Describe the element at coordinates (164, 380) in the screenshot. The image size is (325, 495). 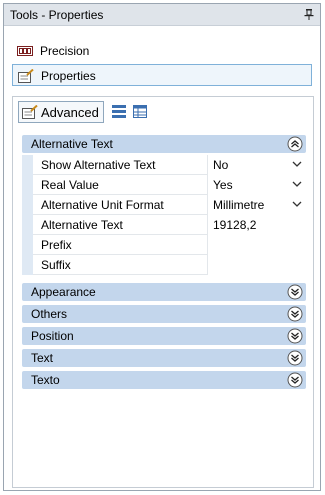
I see `group-texto: Texto` at that location.